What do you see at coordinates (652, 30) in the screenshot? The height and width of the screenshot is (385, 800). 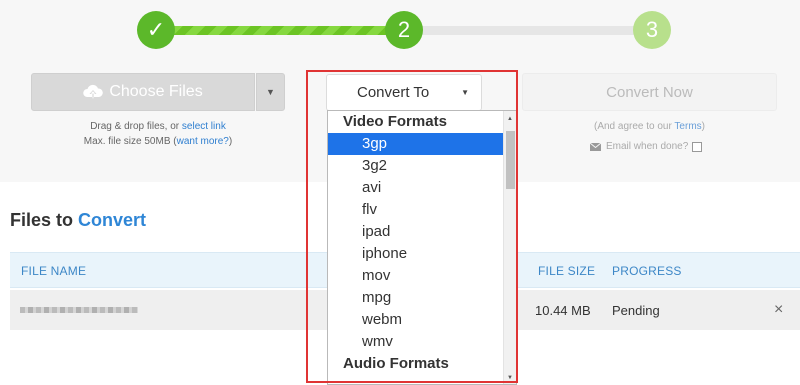 I see `step-3-indicator: 3` at bounding box center [652, 30].